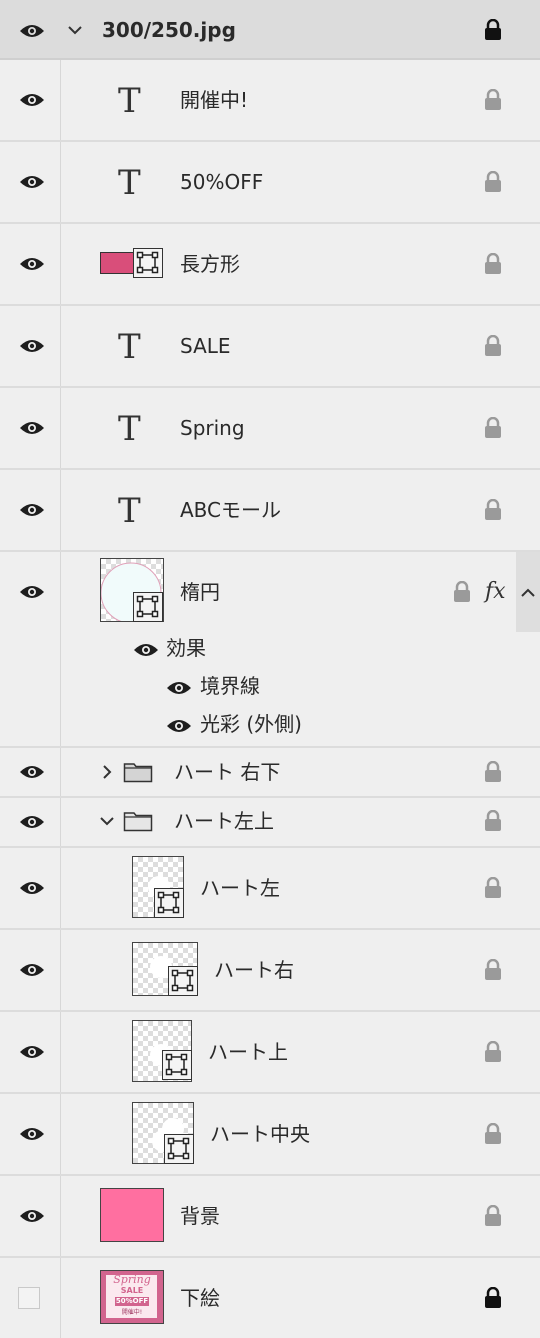 The width and height of the screenshot is (540, 1338). I want to click on sketch-thumbnail: Spring SALE 50%OFF 開催中!, so click(132, 1297).